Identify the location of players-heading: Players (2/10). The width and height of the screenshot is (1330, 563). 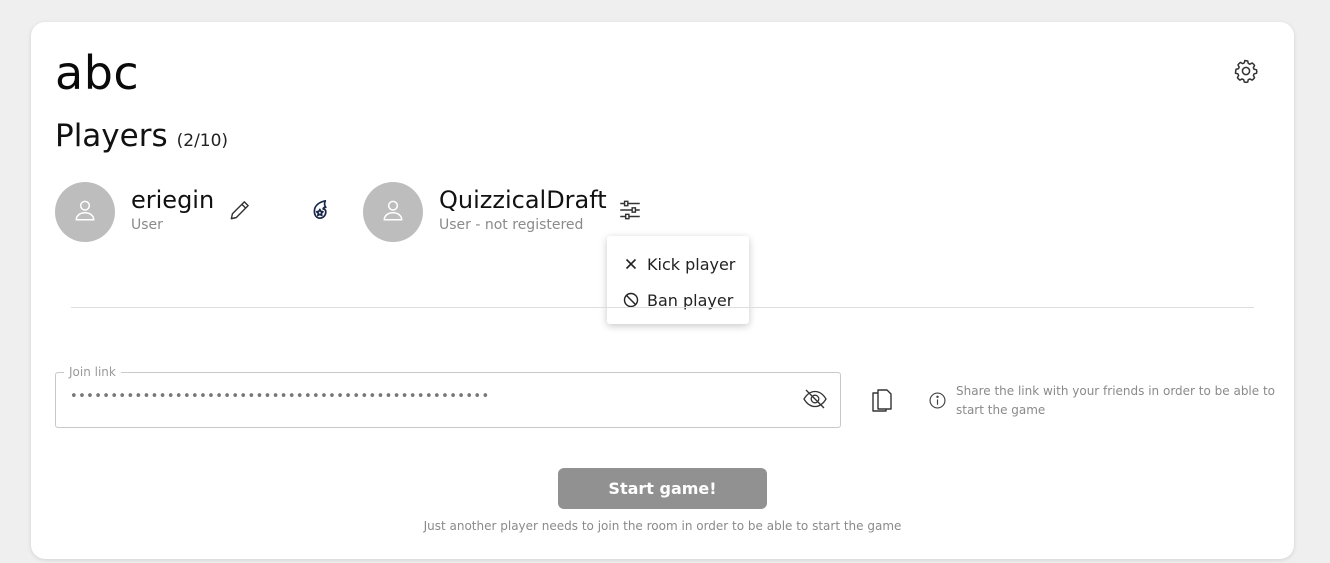
(141, 136).